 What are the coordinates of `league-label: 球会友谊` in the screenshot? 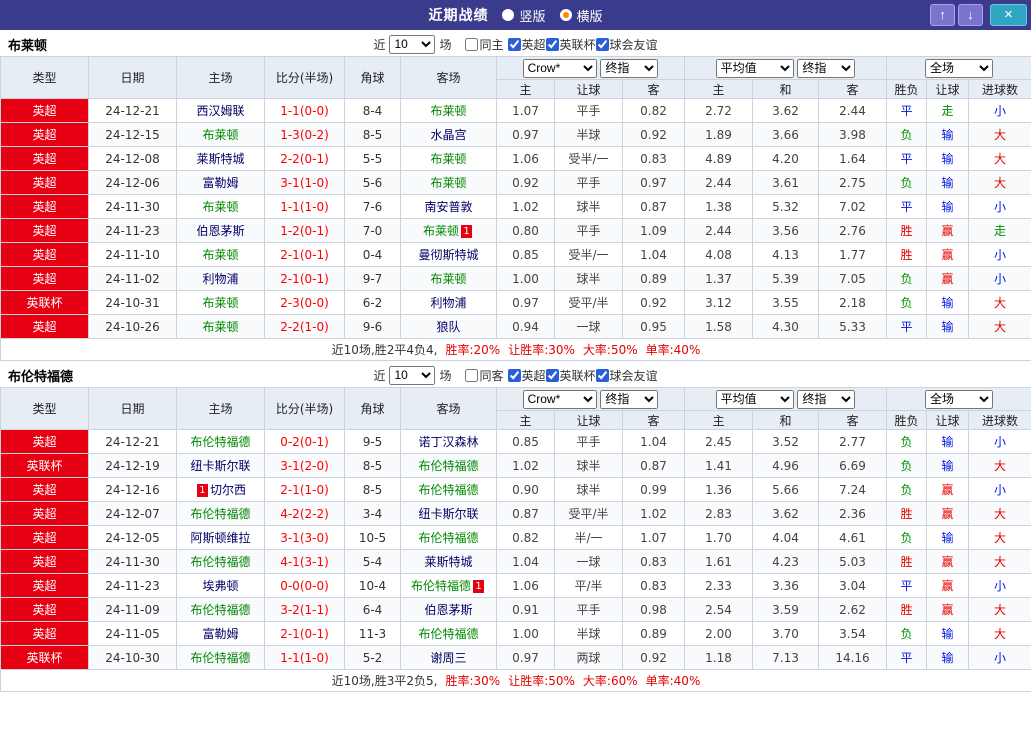 It's located at (633, 375).